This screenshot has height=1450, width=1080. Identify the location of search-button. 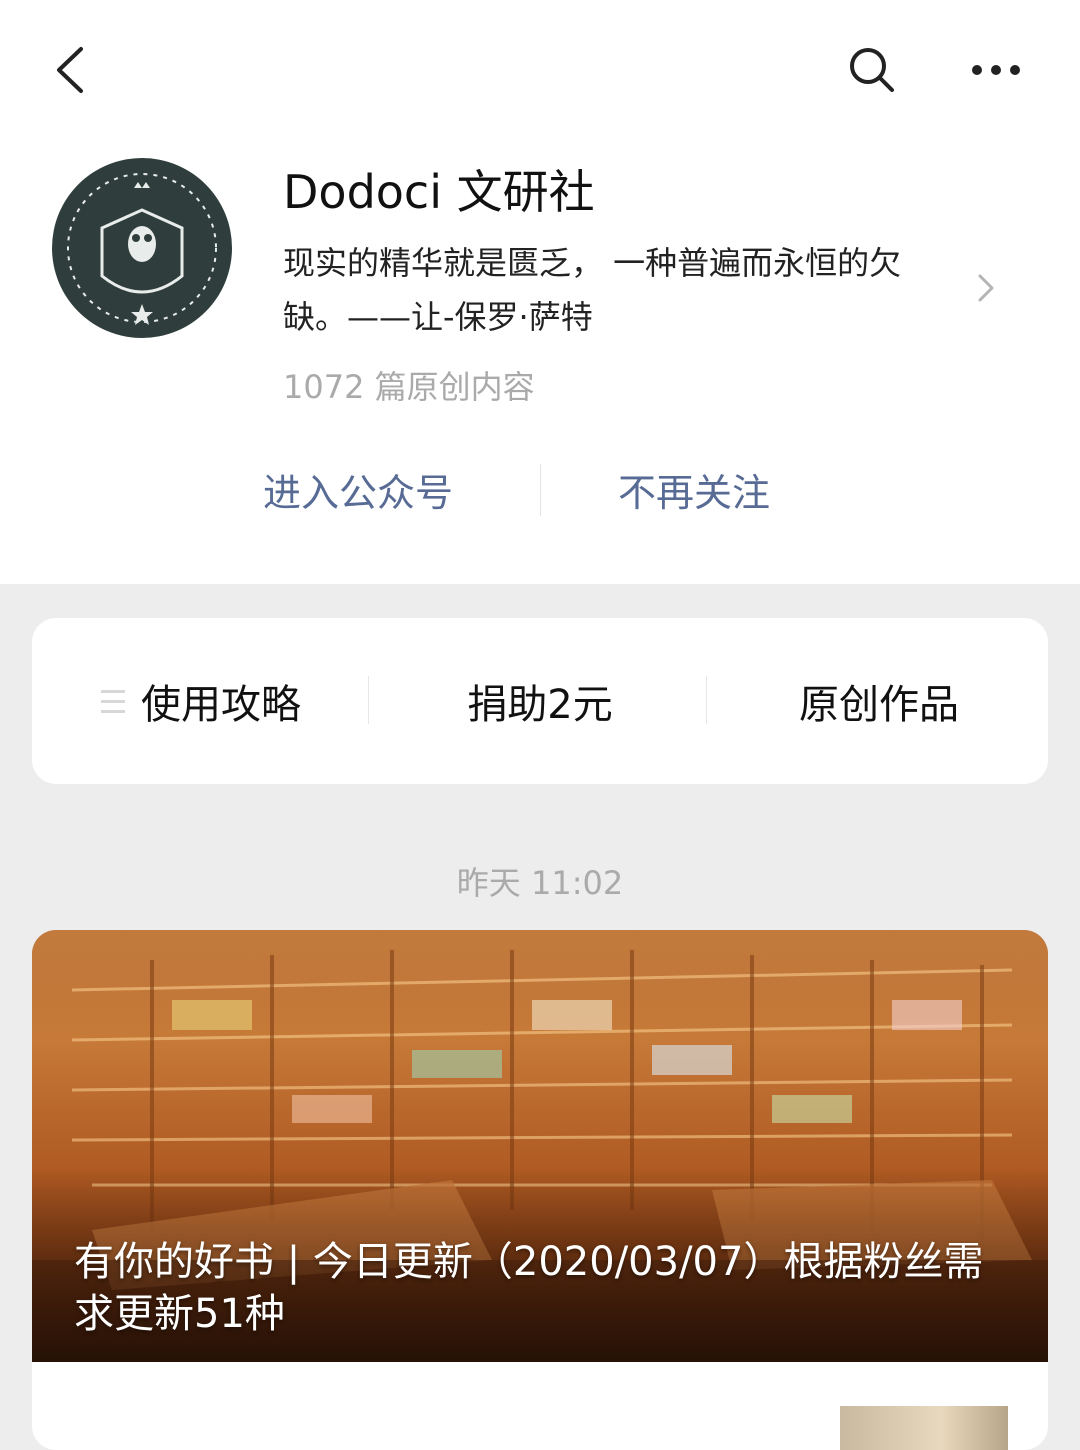
(872, 70).